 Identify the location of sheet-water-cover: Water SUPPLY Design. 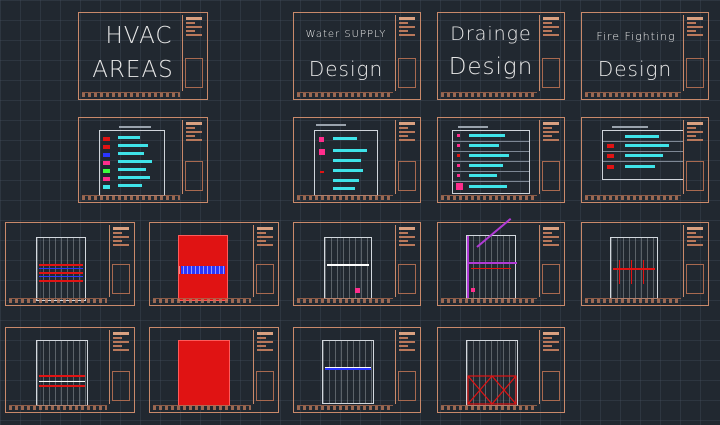
(357, 56).